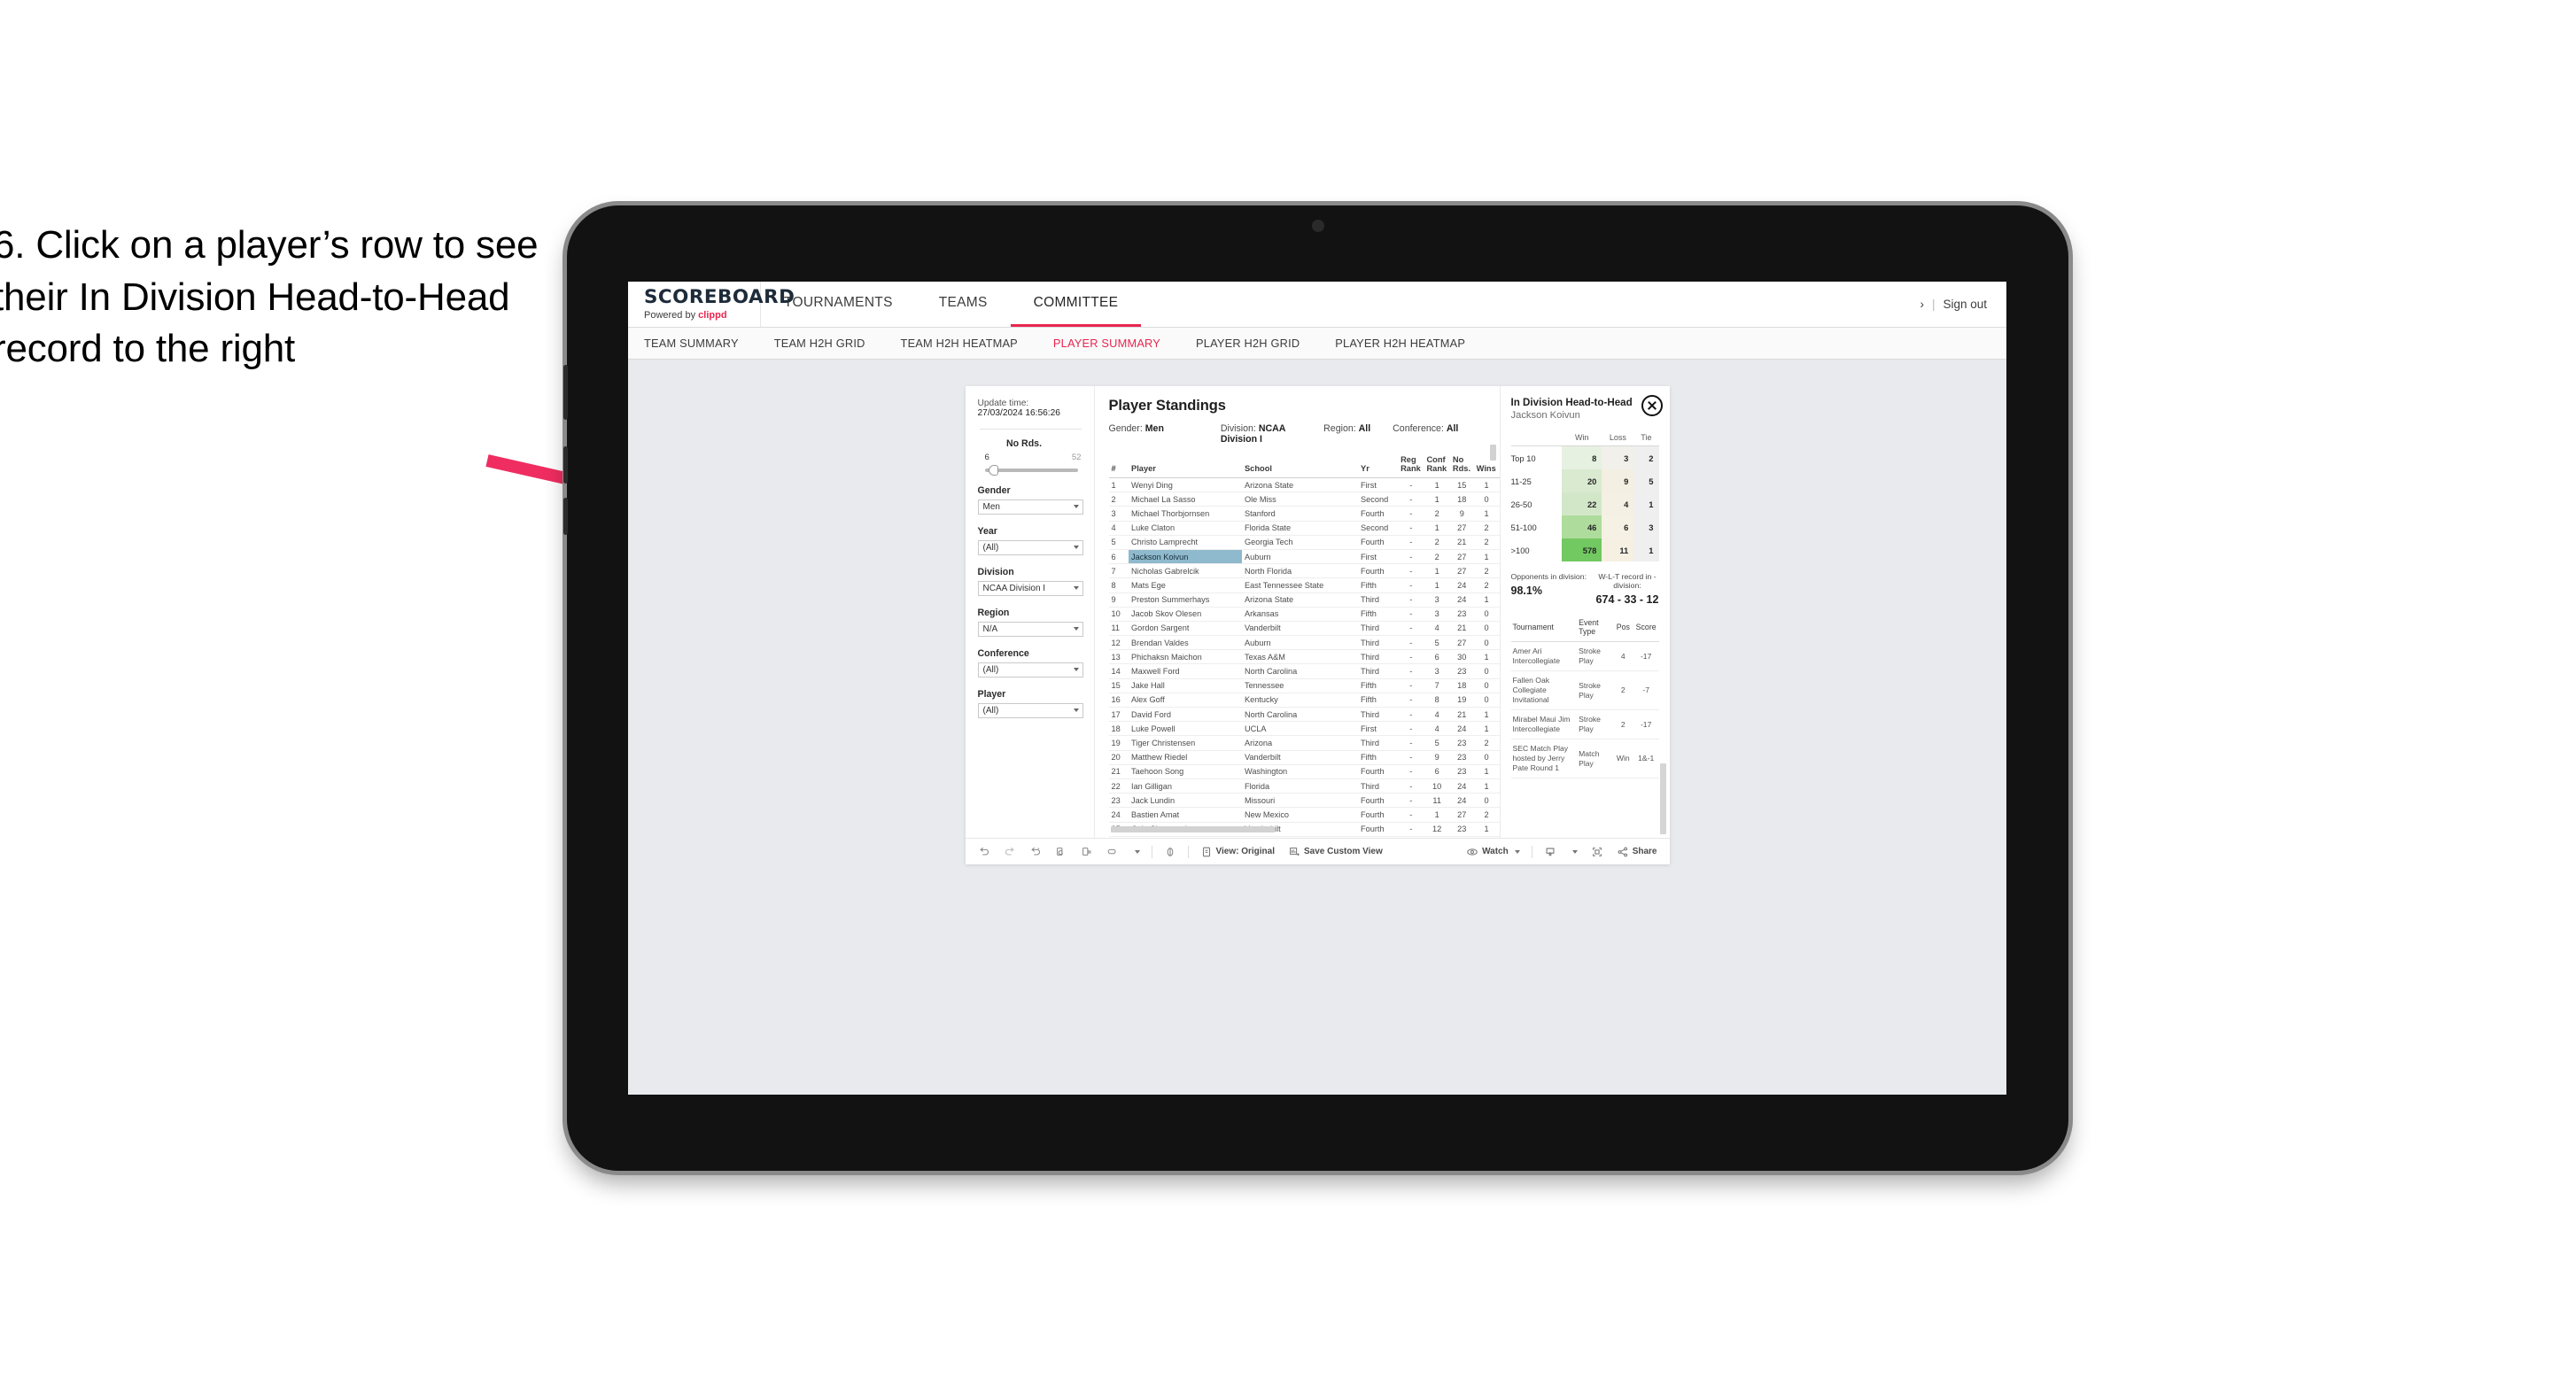 The image size is (2576, 1386). I want to click on col-event-type: Event Type, so click(1595, 628).